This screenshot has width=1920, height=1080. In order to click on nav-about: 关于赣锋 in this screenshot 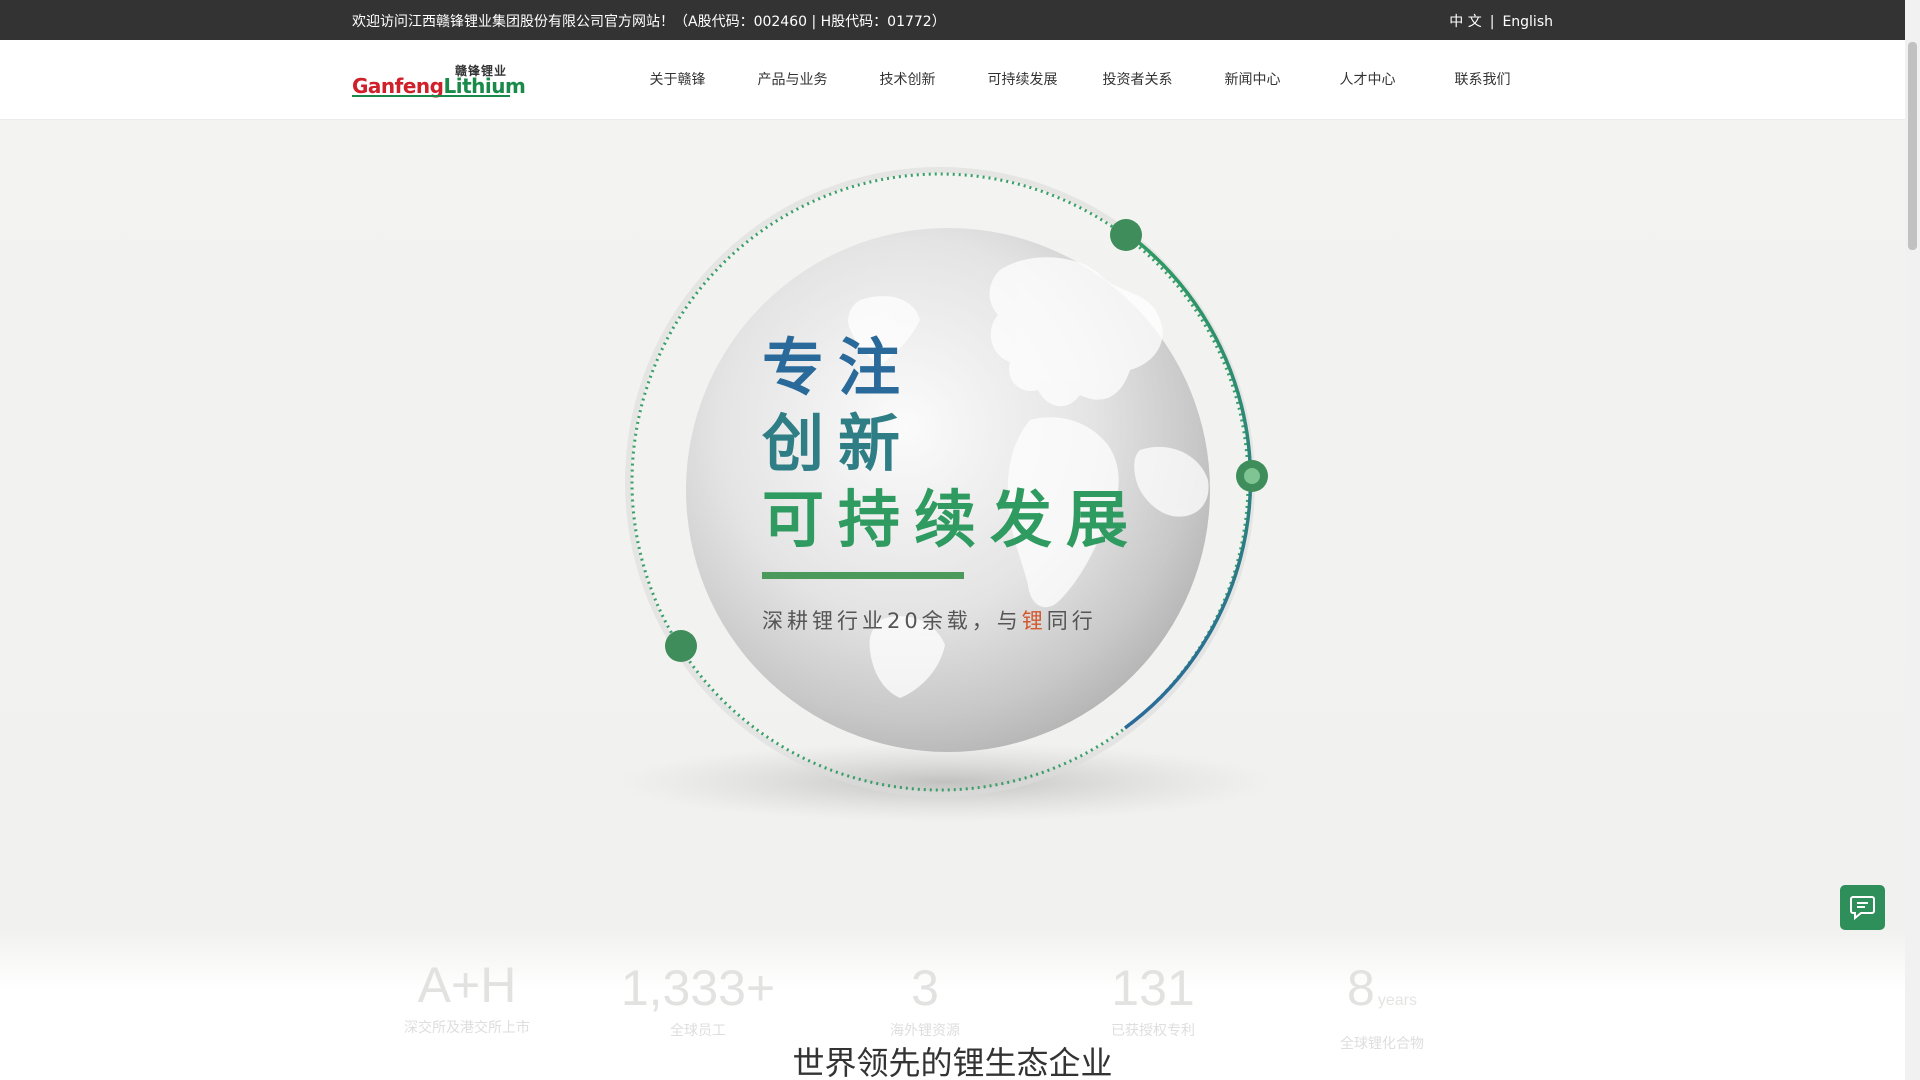, I will do `click(677, 80)`.